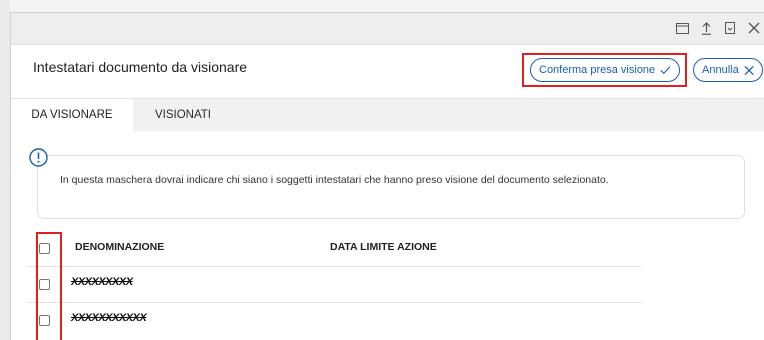 The image size is (764, 340). Describe the element at coordinates (109, 318) in the screenshot. I see `cell-denominazione: XXXXXXXXXXX` at that location.